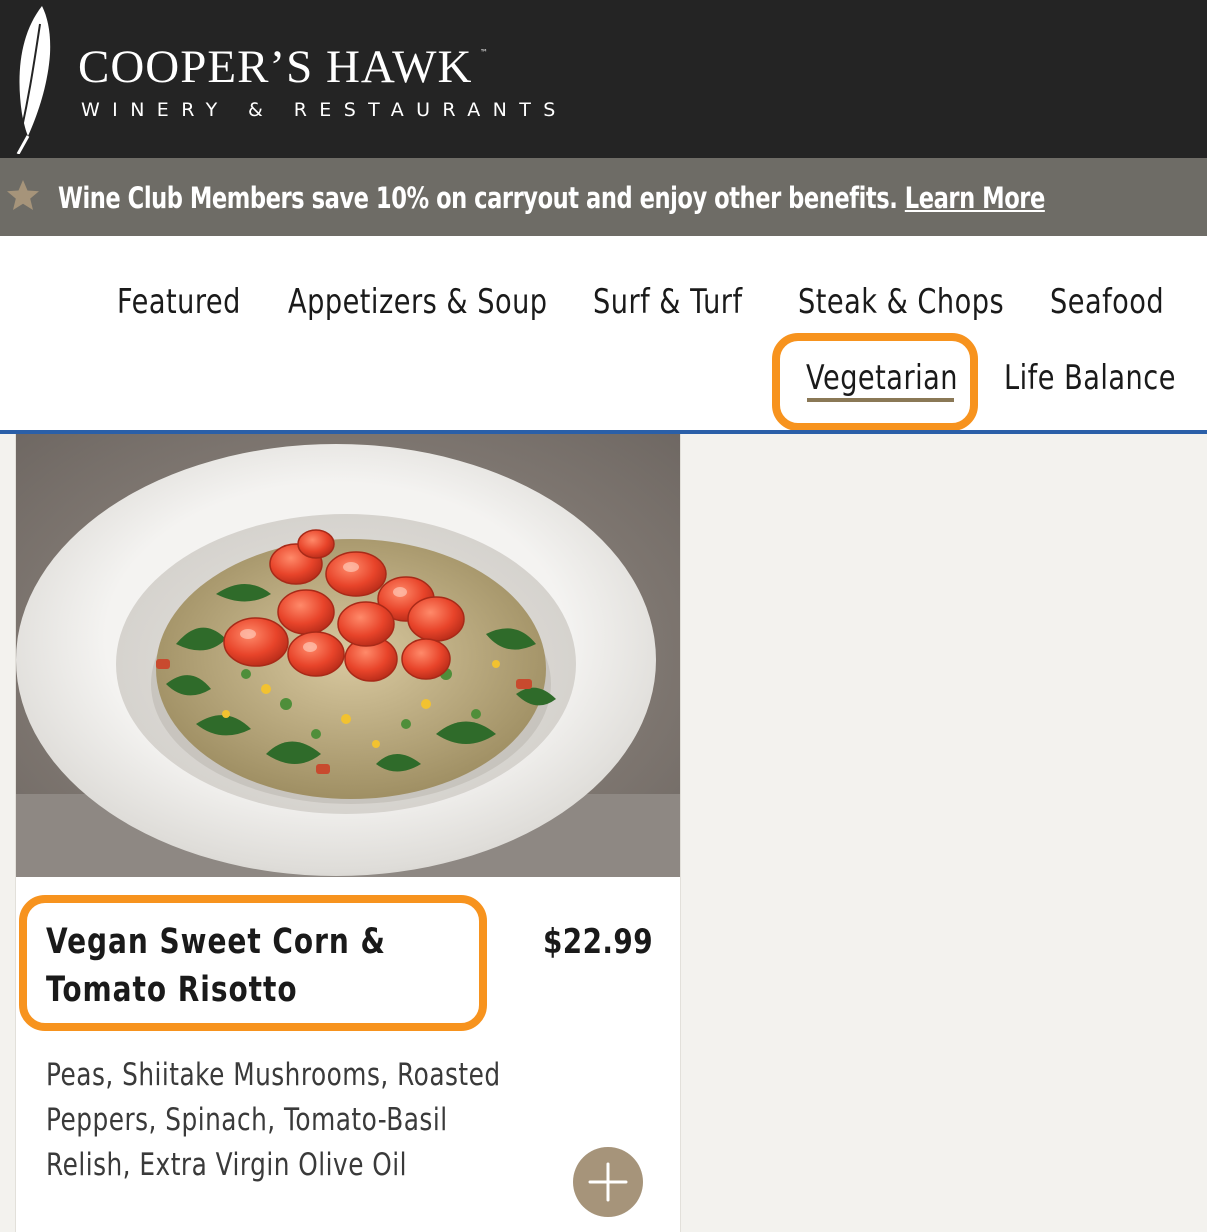 The image size is (1207, 1232). What do you see at coordinates (598, 942) in the screenshot?
I see `menu-item-price: $22.99` at bounding box center [598, 942].